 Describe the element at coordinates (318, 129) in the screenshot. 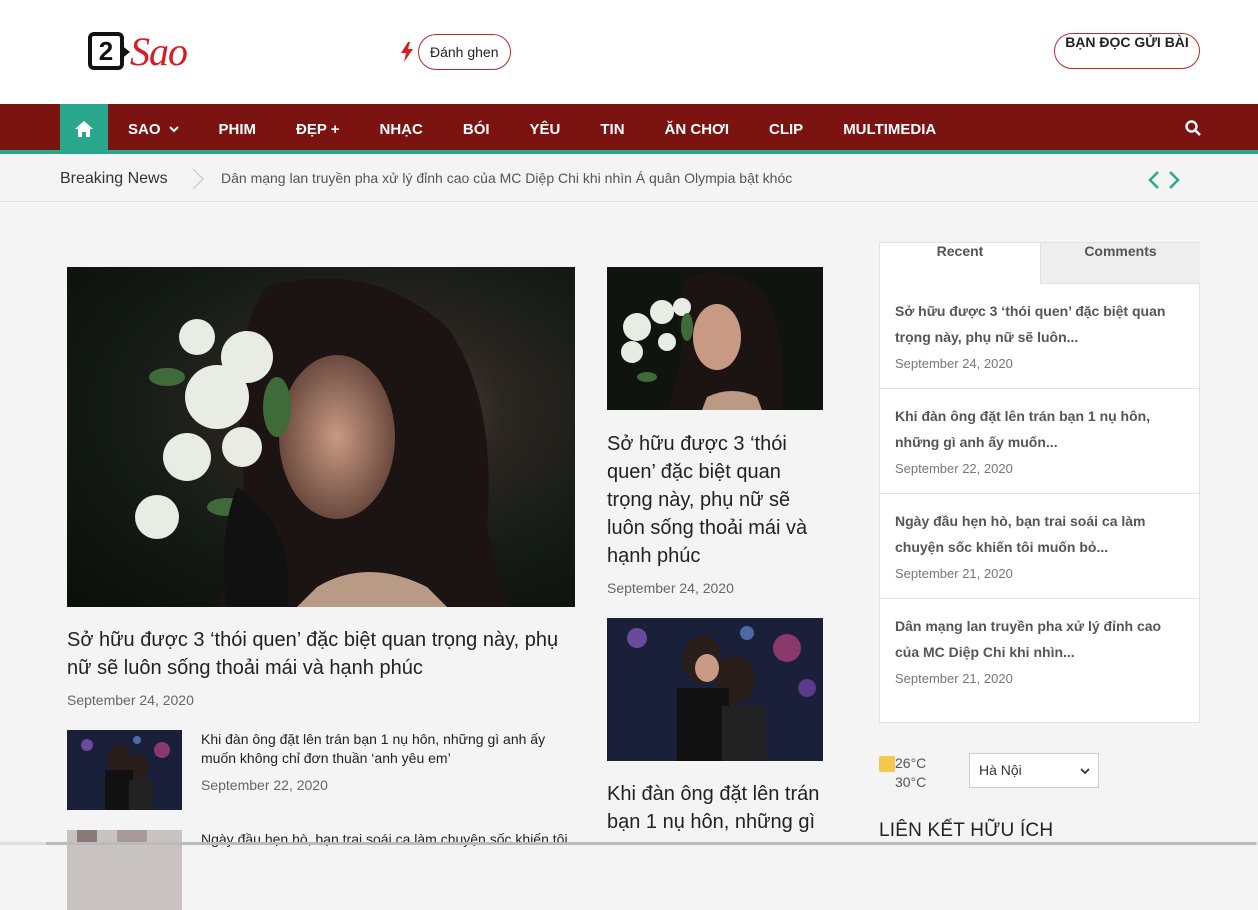

I see `nav-item-dep: ĐẸP +` at that location.